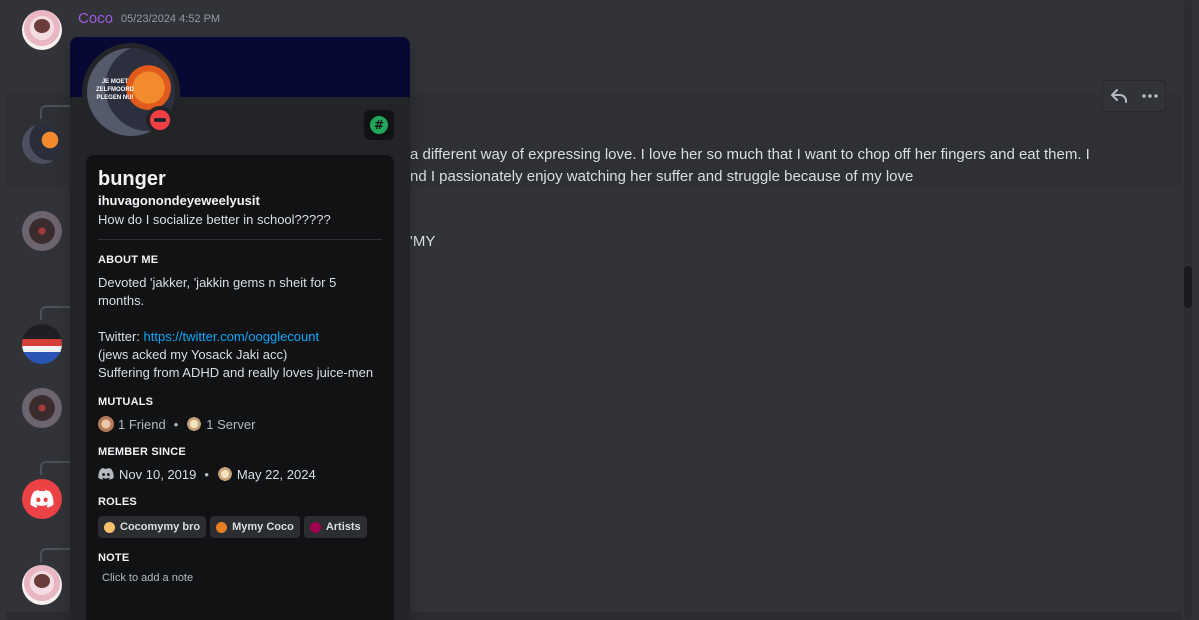 The image size is (1199, 620). I want to click on profile-custom-status: How do I socialize better in school?????, so click(214, 219).